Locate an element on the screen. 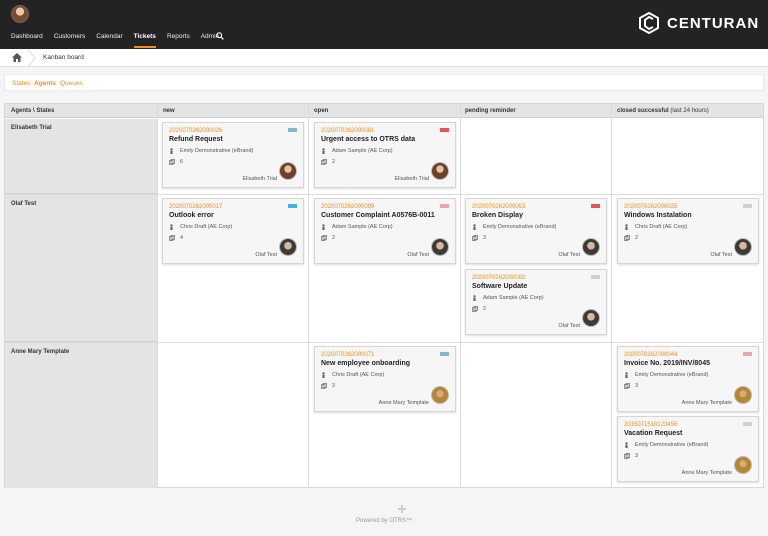 The image size is (768, 536). nav-dashboard: Dashboard is located at coordinates (27, 40).